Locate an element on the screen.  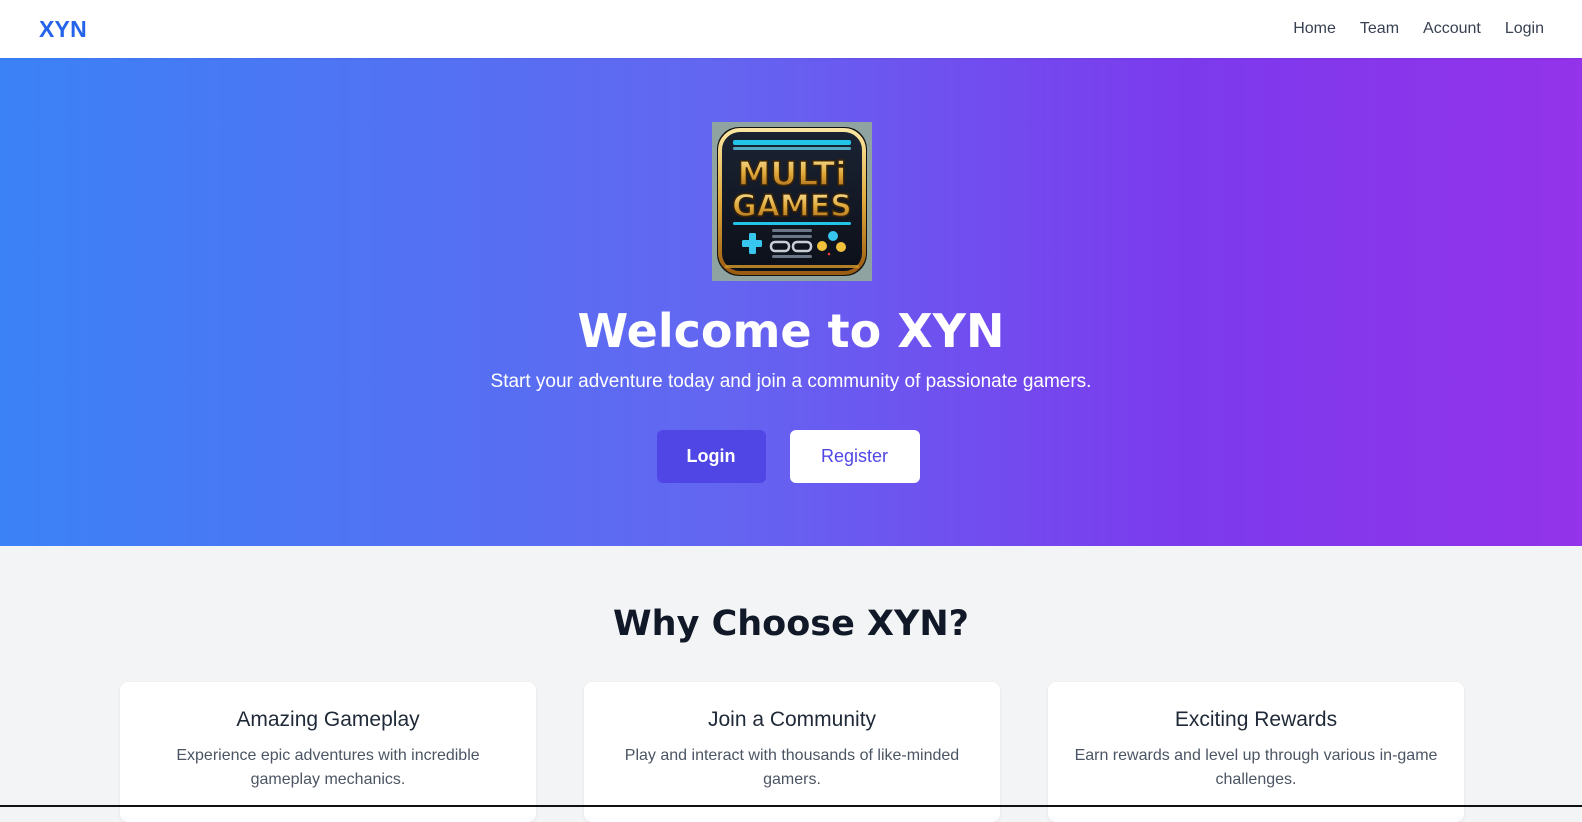
register-button: Register is located at coordinates (854, 456).